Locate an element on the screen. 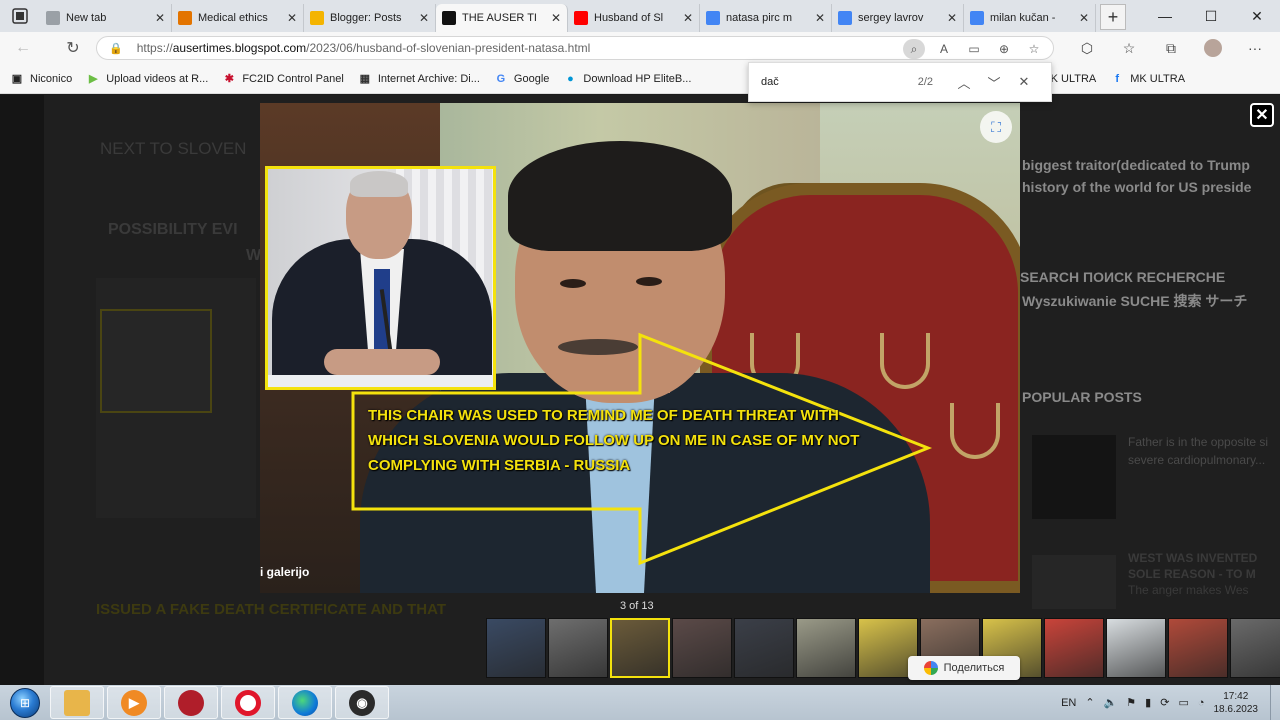  bookmark-label: FC2ID Control Panel is located at coordinates (293, 78).